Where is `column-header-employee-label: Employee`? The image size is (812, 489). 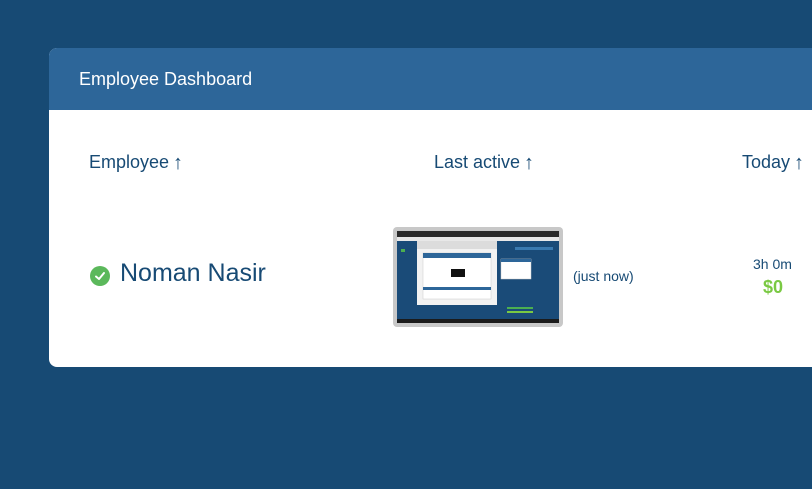
column-header-employee-label: Employee is located at coordinates (129, 162).